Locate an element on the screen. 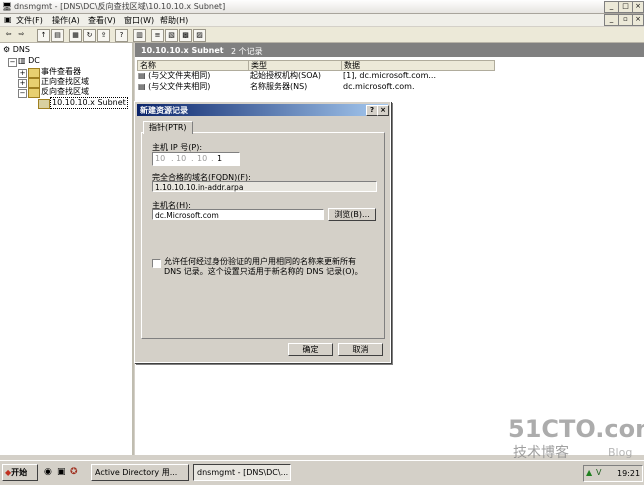  child-close-button: × is located at coordinates (638, 20).